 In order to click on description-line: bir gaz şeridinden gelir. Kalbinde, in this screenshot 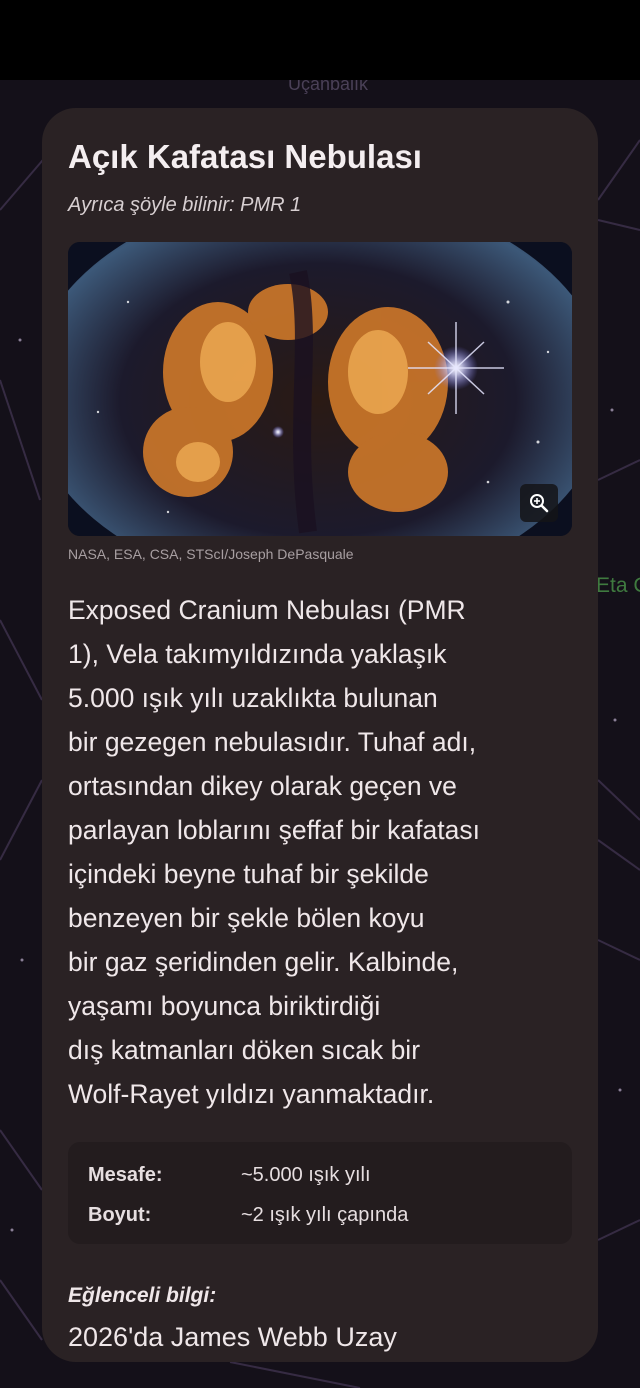, I will do `click(263, 962)`.